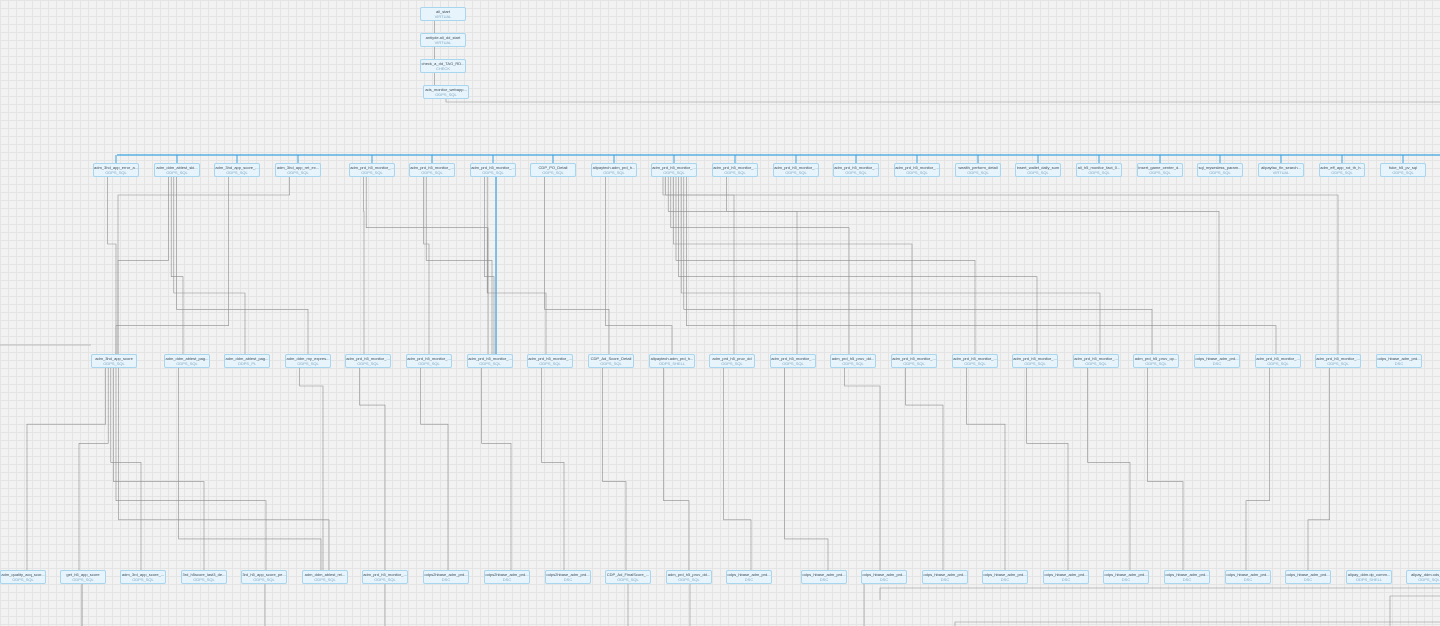 This screenshot has height=626, width=1440. What do you see at coordinates (611, 361) in the screenshot?
I see `dag-node: CDP_Ad_Score_Detail ODPS_SQL` at bounding box center [611, 361].